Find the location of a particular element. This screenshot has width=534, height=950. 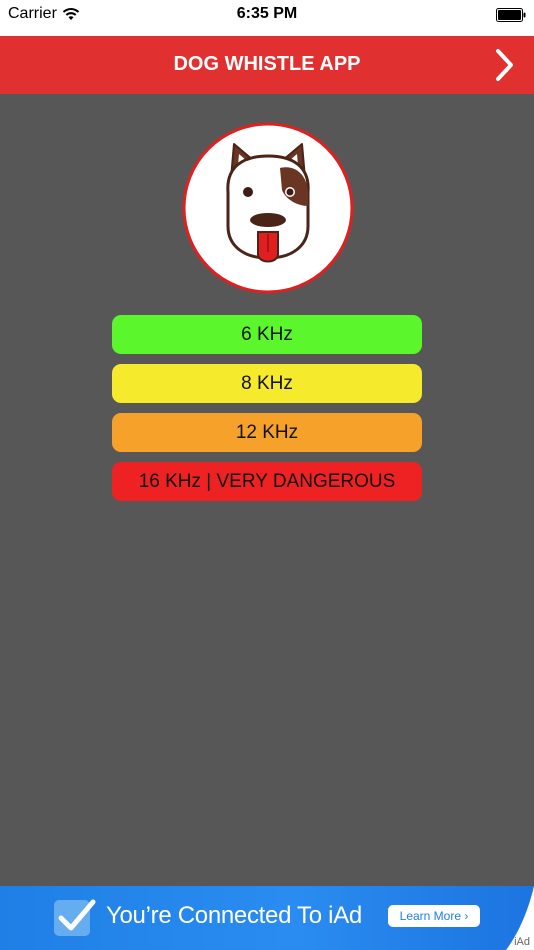

chevron-right-icon is located at coordinates (505, 65).